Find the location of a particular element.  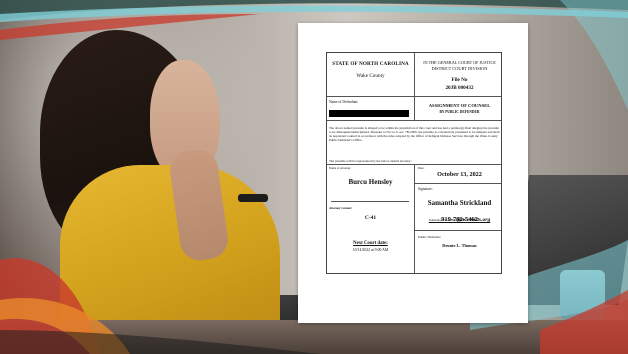

phone-number: 919-792-5462 is located at coordinates (459, 219).